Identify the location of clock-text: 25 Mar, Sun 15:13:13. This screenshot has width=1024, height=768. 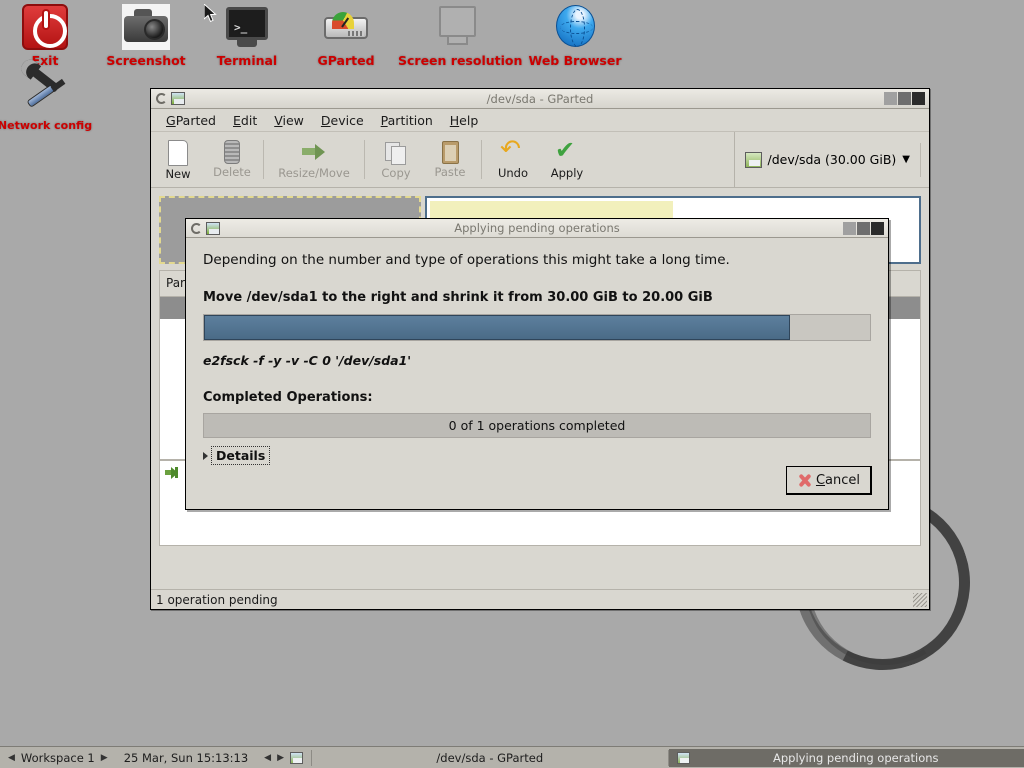
(186, 757).